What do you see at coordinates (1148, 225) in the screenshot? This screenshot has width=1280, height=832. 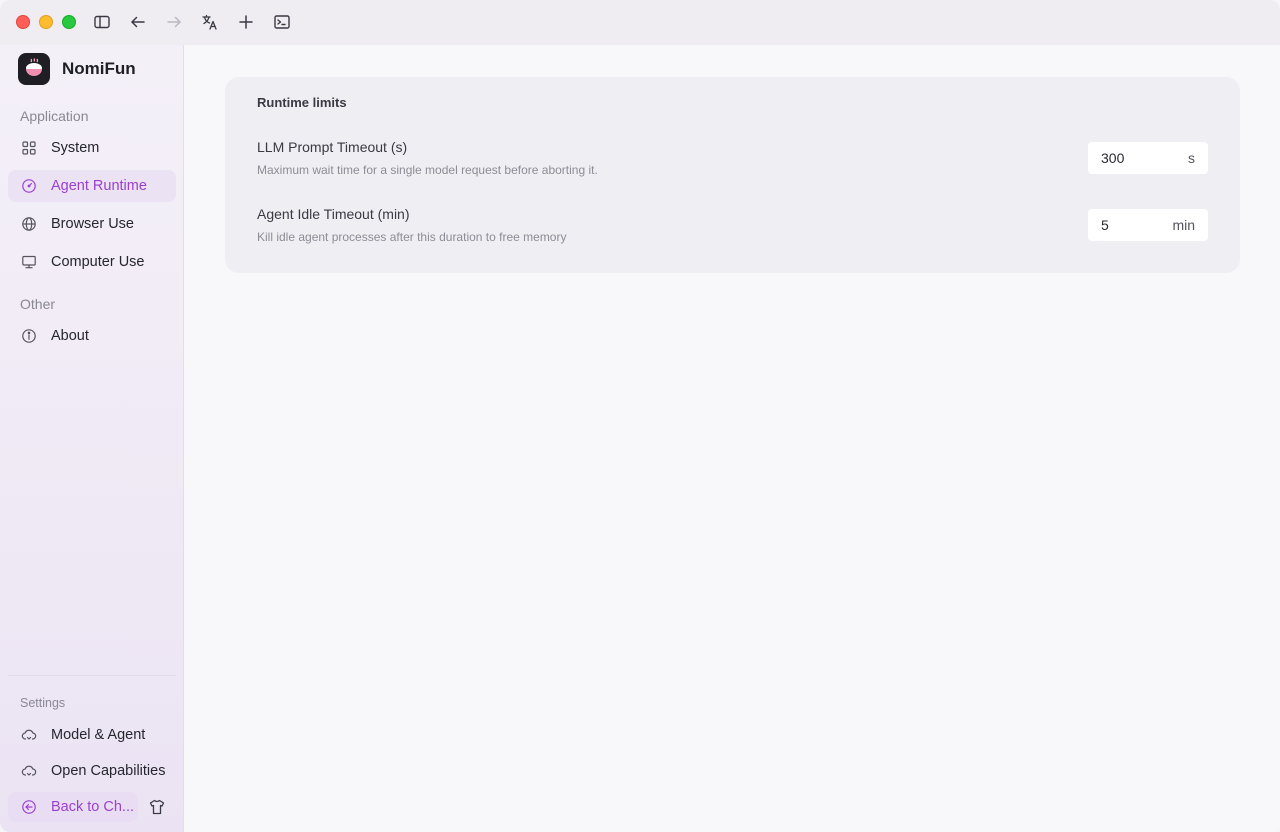 I see `agent-idle-timeout-input: 5 min` at bounding box center [1148, 225].